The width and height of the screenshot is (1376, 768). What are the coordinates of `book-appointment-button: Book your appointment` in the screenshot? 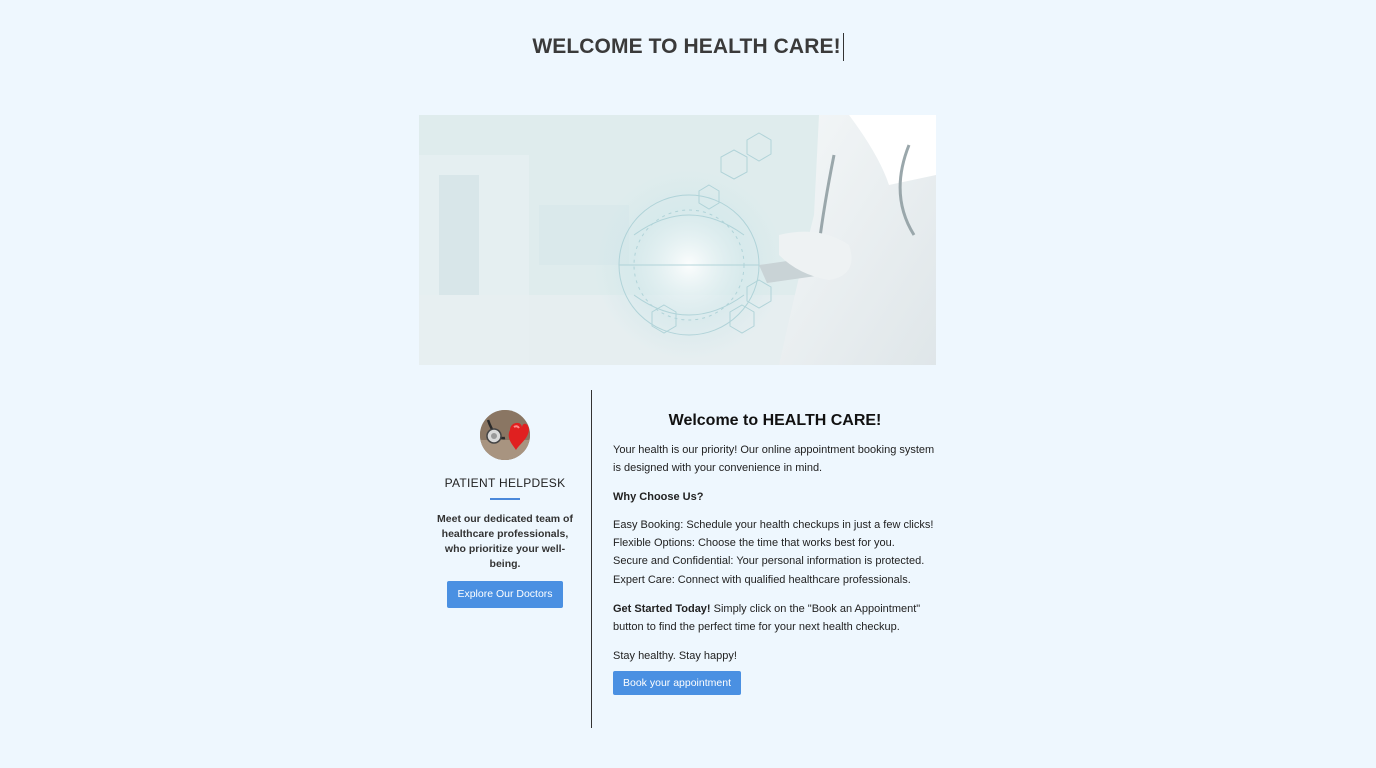 It's located at (677, 682).